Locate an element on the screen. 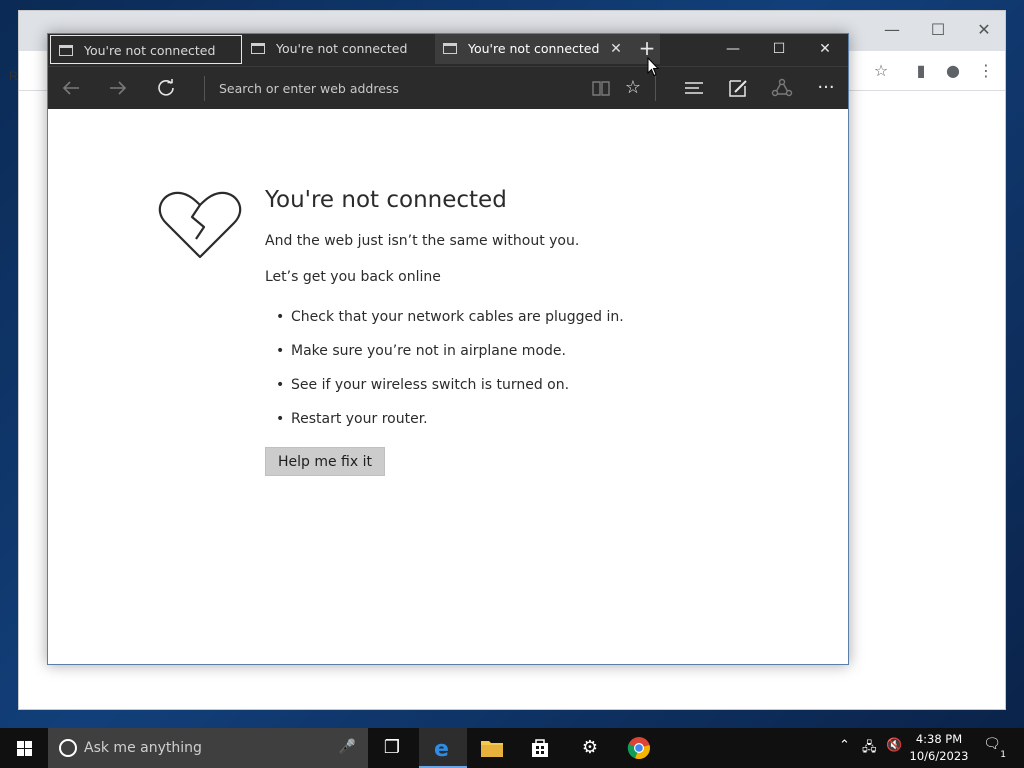  action-center-icon: 🗨 1 is located at coordinates (993, 748).